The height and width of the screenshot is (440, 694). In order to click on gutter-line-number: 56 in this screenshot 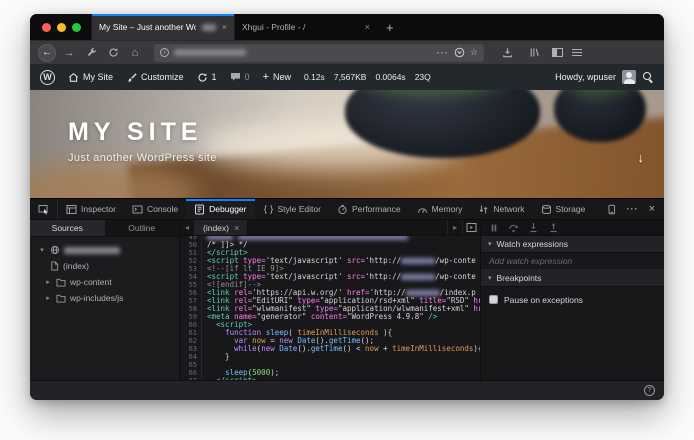, I will do `click(188, 293)`.